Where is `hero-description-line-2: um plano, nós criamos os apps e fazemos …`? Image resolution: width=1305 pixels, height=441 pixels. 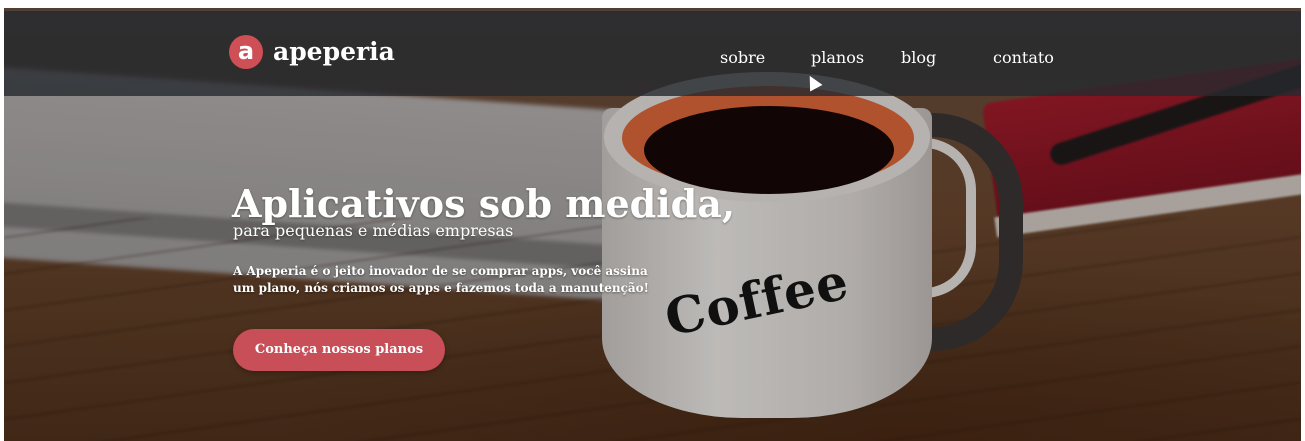 hero-description-line-2: um plano, nós criamos os apps e fazemos … is located at coordinates (441, 288).